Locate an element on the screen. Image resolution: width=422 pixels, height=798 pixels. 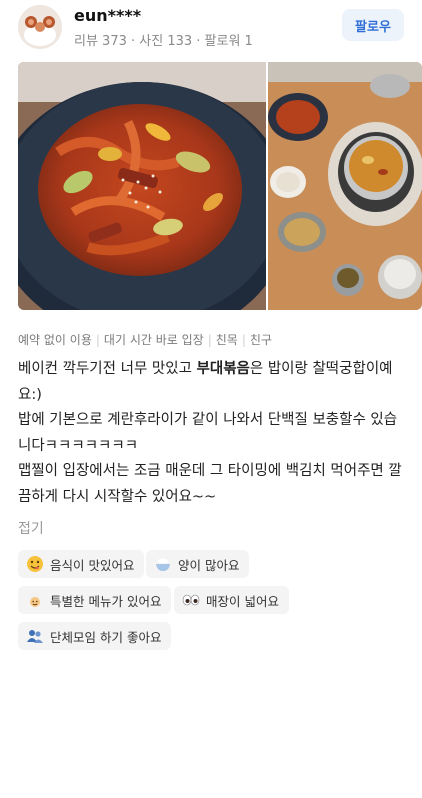
keyword-chip-label: 매장이 넓어요 is located at coordinates (242, 601).